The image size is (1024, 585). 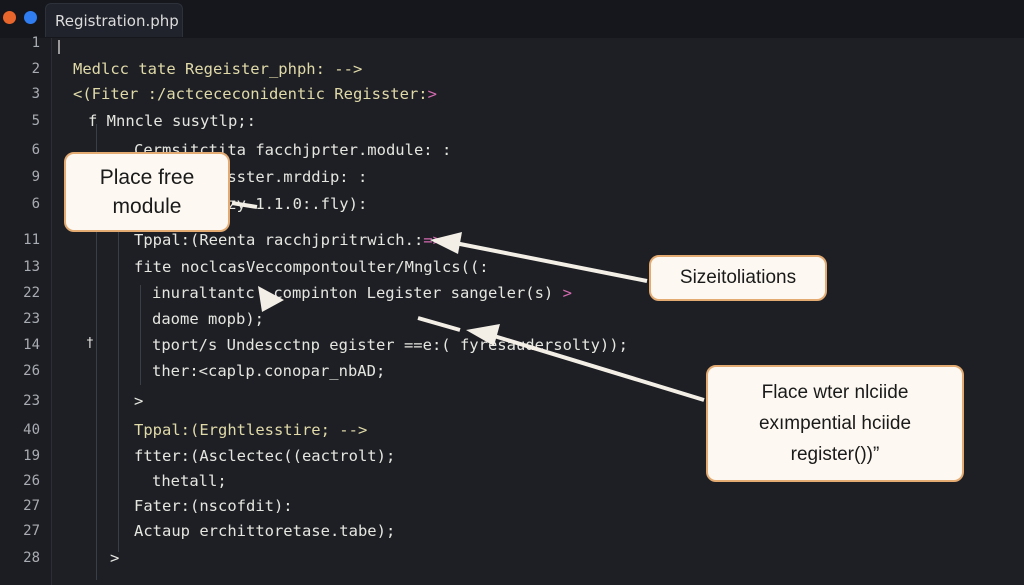 What do you see at coordinates (31, 293) in the screenshot?
I see `line-number: 22` at bounding box center [31, 293].